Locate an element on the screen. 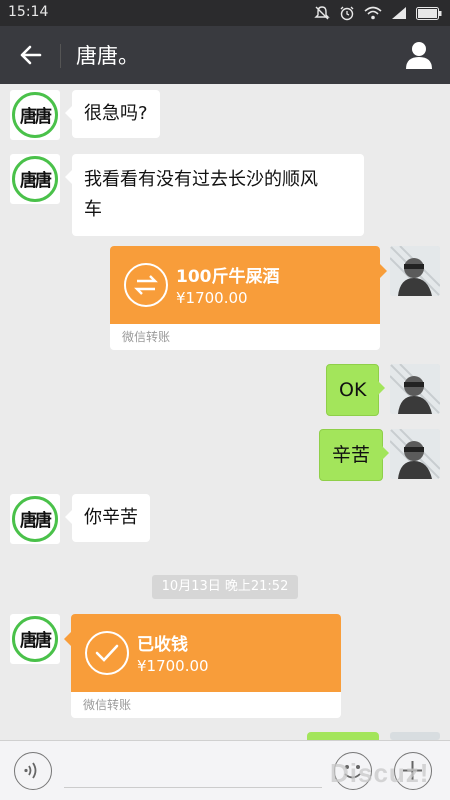  message-input-field is located at coordinates (193, 787).